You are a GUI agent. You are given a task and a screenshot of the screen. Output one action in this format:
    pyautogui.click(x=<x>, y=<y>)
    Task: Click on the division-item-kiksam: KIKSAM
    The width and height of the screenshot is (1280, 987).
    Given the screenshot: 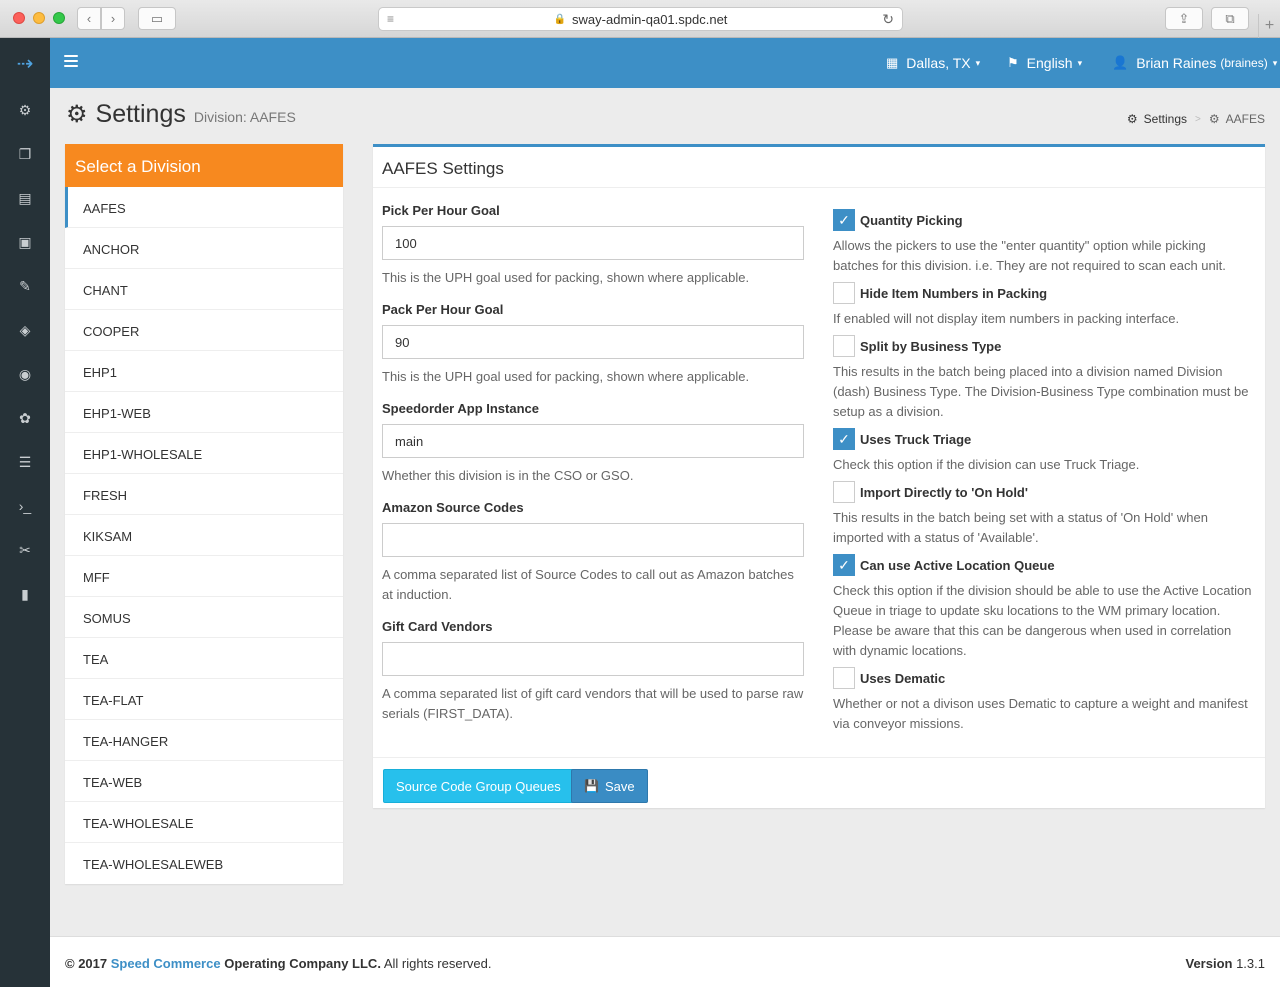 What is the action you would take?
    pyautogui.click(x=204, y=535)
    